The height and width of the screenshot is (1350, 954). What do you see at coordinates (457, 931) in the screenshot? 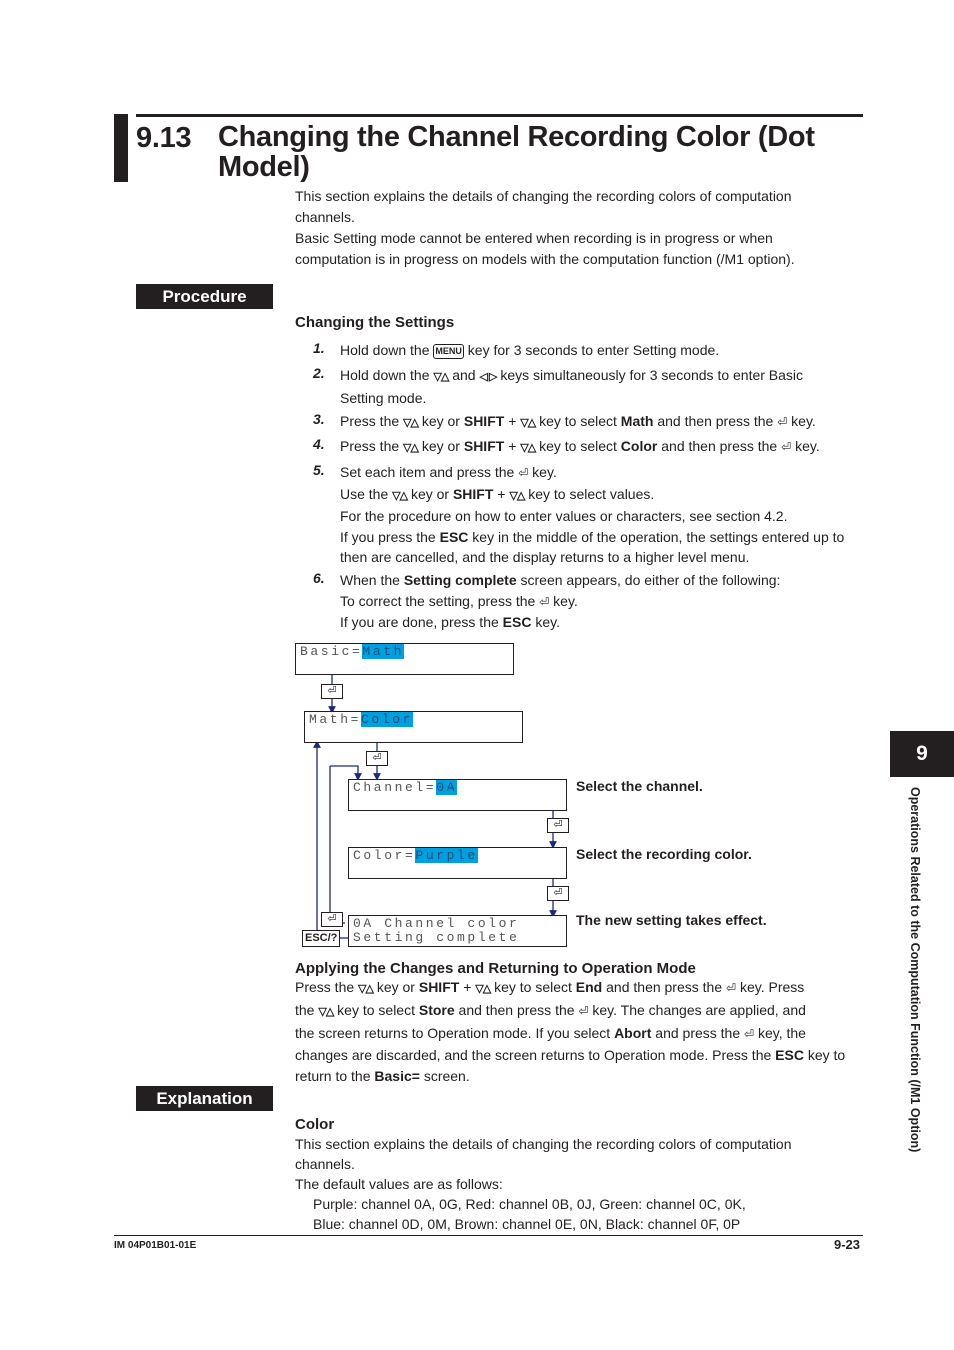
I see `lcd-screen-complete: 0A Channel color Setting complete` at bounding box center [457, 931].